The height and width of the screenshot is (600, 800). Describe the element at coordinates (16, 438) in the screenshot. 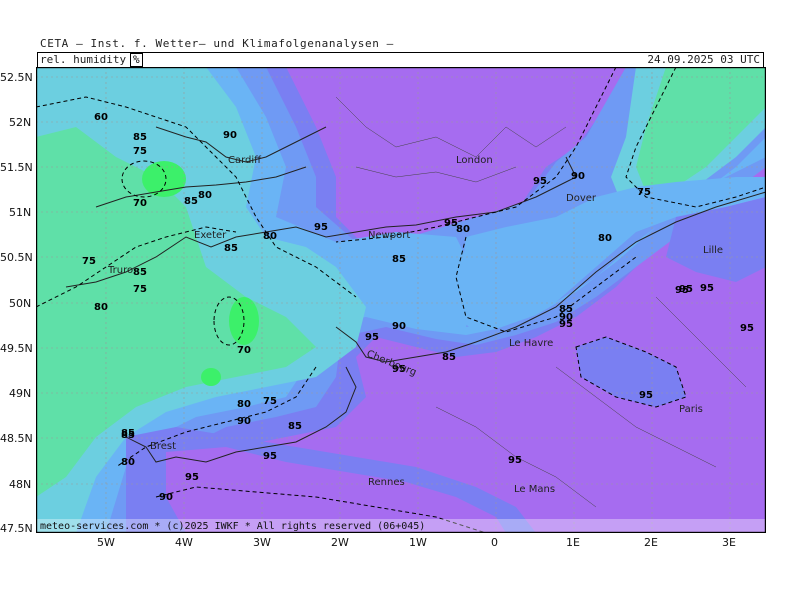

I see `lat-tick: 48.5N` at that location.